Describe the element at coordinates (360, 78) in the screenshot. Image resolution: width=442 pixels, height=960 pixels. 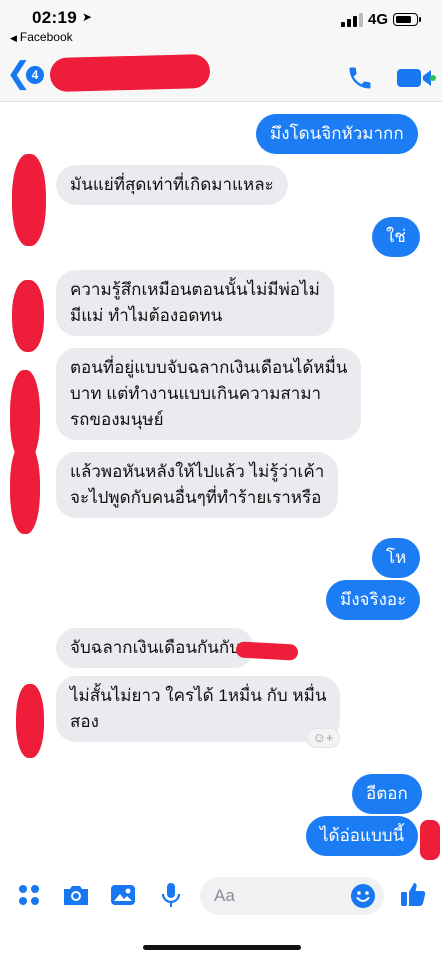
I see `phone-icon` at that location.